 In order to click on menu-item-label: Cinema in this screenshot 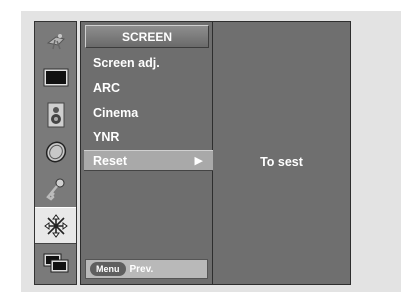, I will do `click(116, 112)`.